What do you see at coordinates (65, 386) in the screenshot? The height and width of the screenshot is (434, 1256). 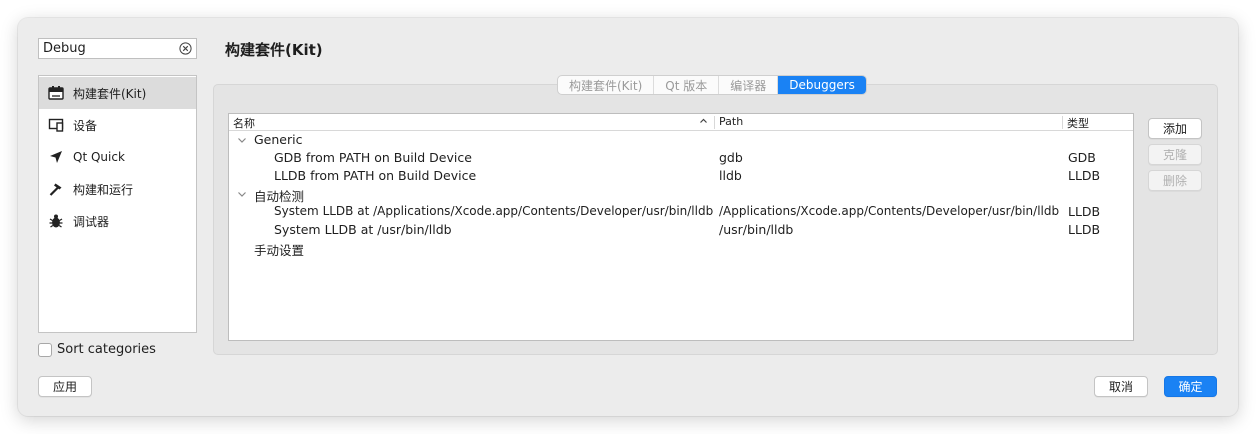 I see `apply-button: 应用` at bounding box center [65, 386].